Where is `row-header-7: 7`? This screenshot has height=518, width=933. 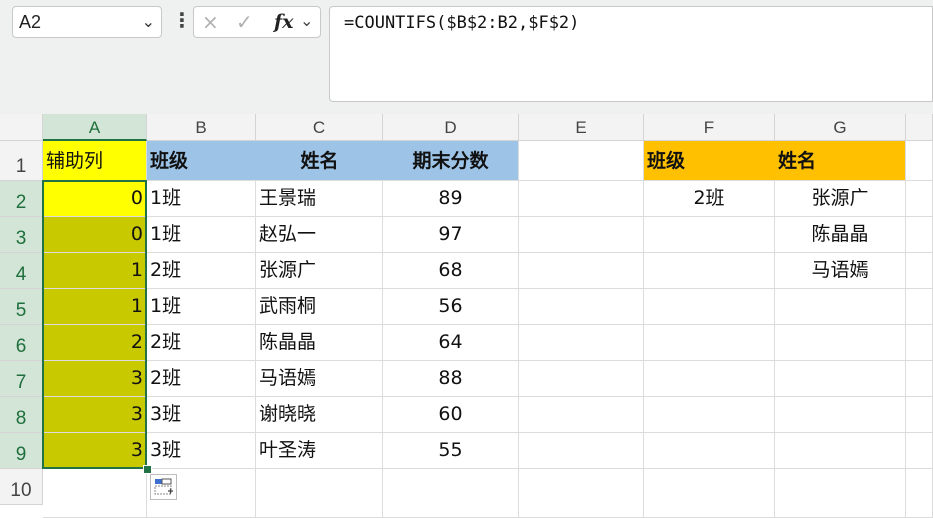 row-header-7: 7 is located at coordinates (21, 379).